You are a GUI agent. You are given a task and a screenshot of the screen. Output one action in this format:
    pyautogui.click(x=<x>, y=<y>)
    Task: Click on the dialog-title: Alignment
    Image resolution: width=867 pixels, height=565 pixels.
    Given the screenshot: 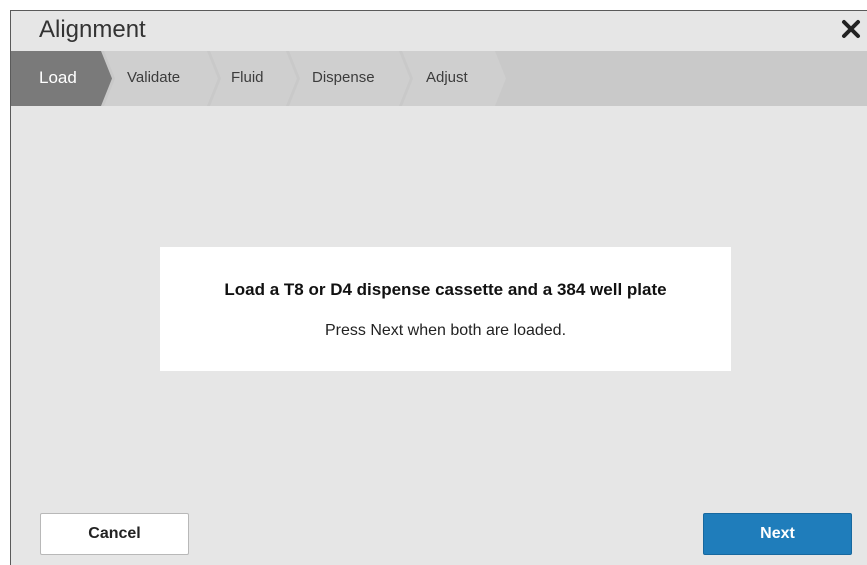 What is the action you would take?
    pyautogui.click(x=92, y=29)
    